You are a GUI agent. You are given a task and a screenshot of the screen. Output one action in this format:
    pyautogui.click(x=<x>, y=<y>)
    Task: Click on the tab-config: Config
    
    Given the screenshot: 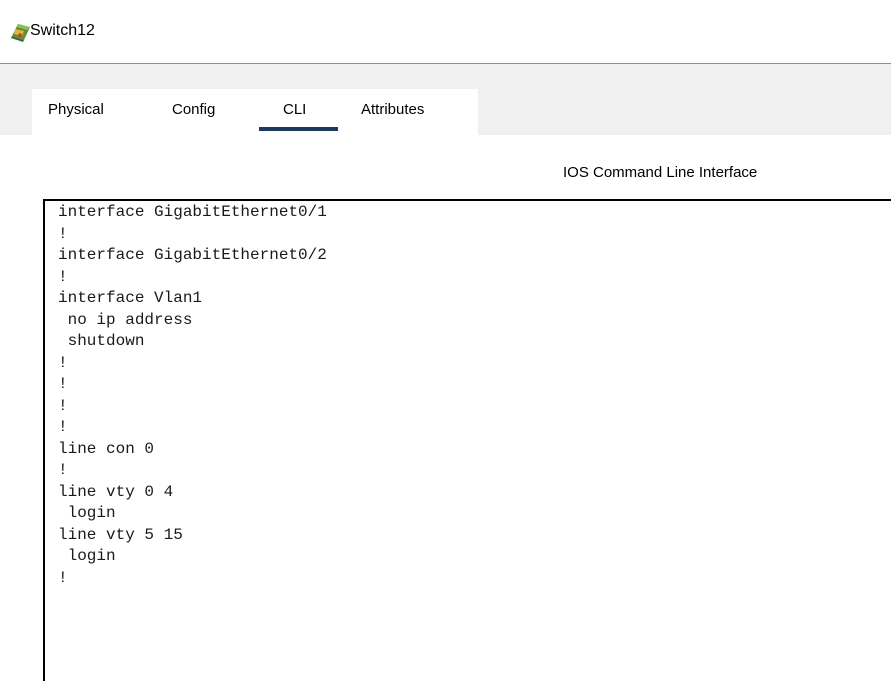 What is the action you would take?
    pyautogui.click(x=193, y=109)
    